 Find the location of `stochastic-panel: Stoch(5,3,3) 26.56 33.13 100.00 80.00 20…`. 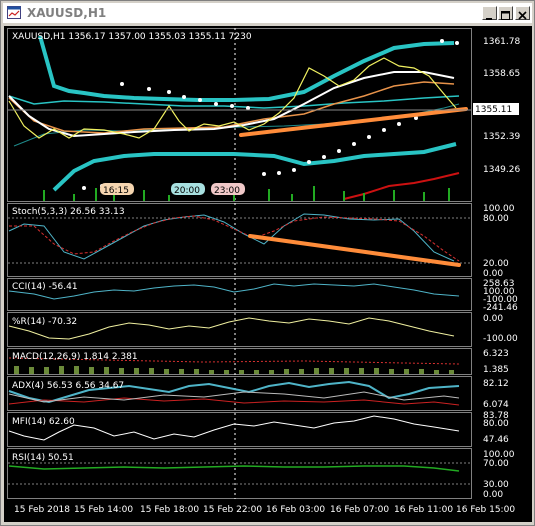

stochastic-panel: Stoch(5,3,3) 26.56 33.13 100.00 80.00 20… is located at coordinates (261, 241).